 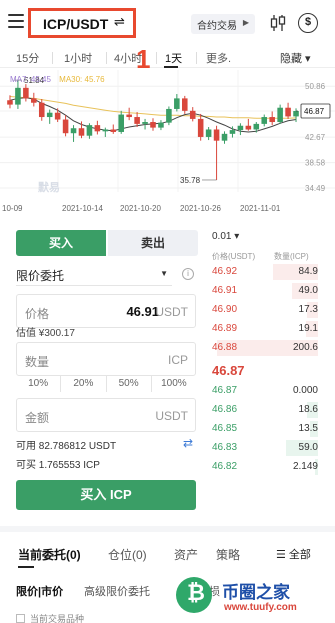 I want to click on price-value: 46.91, so click(x=142, y=311).